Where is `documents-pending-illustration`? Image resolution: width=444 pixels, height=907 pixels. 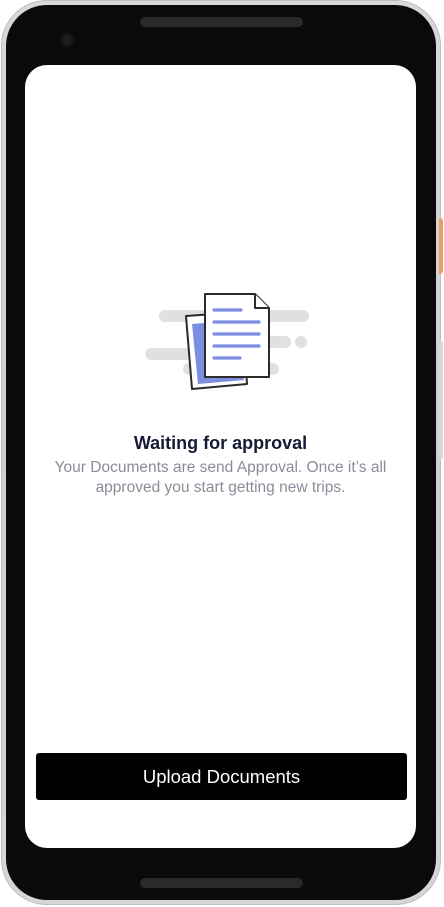 documents-pending-illustration is located at coordinates (227, 341).